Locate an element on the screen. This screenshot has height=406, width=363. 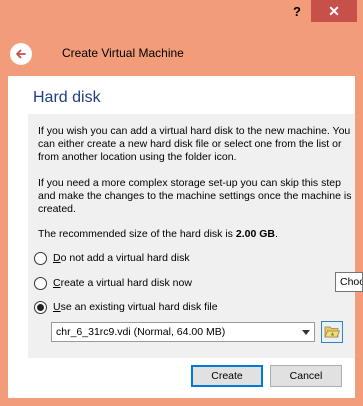
radio-label-text: reate a virtual hard disk now is located at coordinates (126, 283).